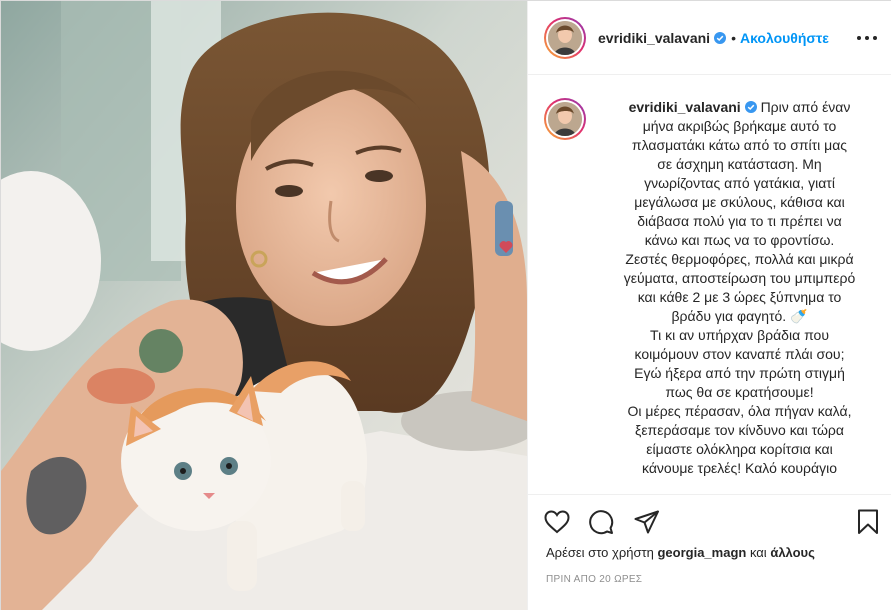  Describe the element at coordinates (594, 579) in the screenshot. I see `post-timestamp: ΠΡΙΝ ΑΠΟ 20 ΩΡΕΣ` at that location.